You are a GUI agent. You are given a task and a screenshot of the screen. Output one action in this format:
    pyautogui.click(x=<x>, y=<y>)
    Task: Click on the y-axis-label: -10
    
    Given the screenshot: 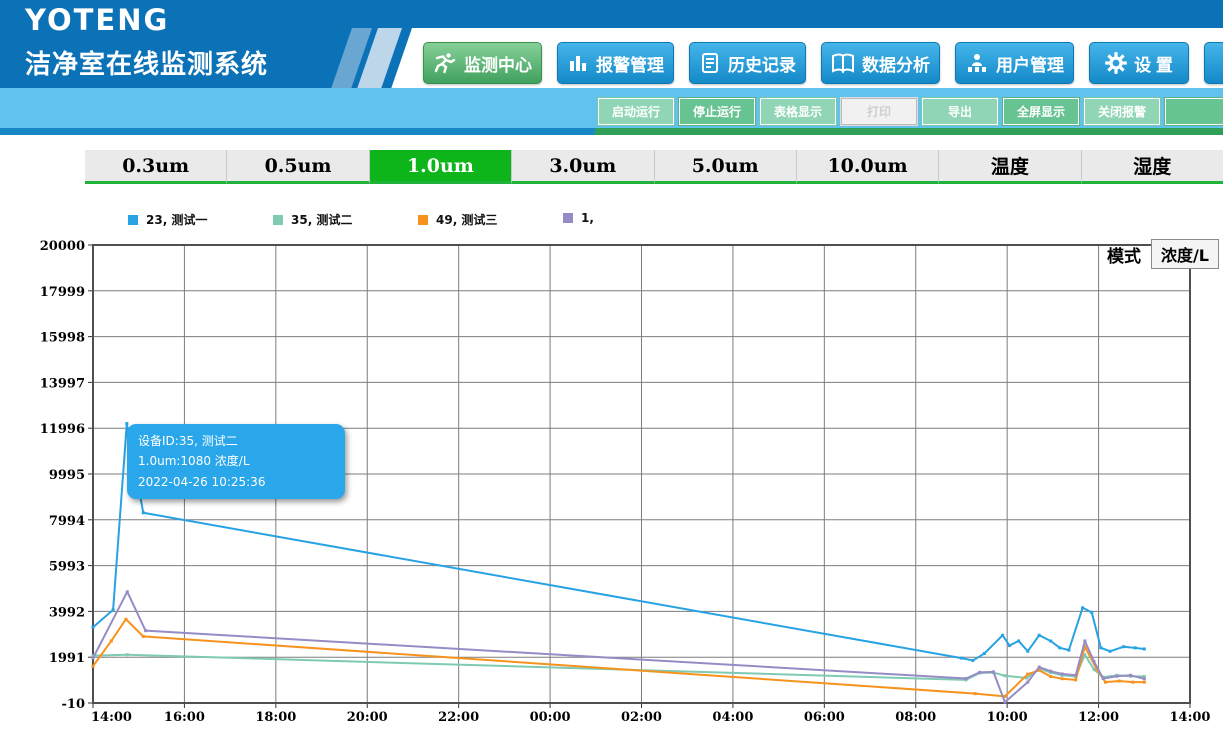 What is the action you would take?
    pyautogui.click(x=74, y=704)
    